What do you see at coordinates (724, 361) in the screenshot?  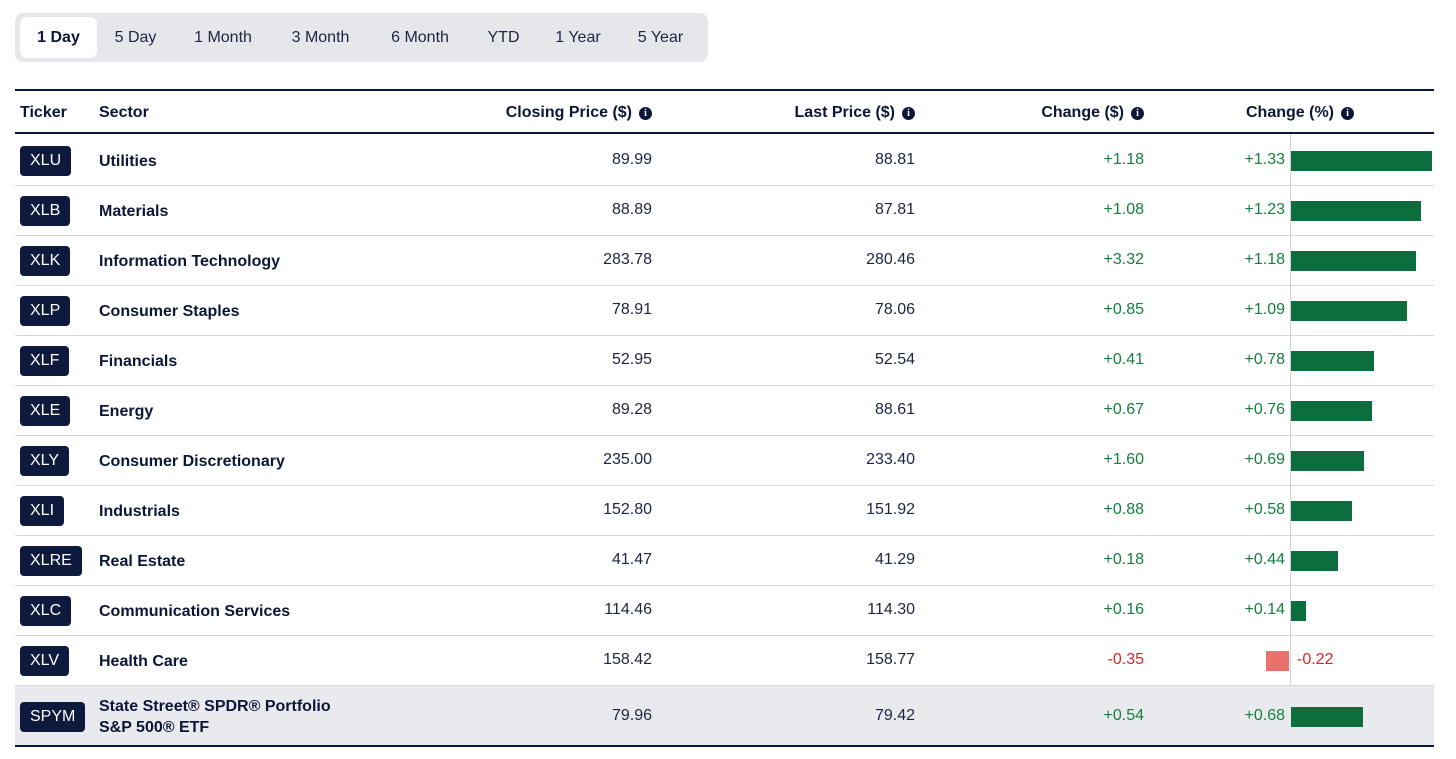 I see `table-row: XLF Financials 52.95 52.54 +0.41 +0.78` at bounding box center [724, 361].